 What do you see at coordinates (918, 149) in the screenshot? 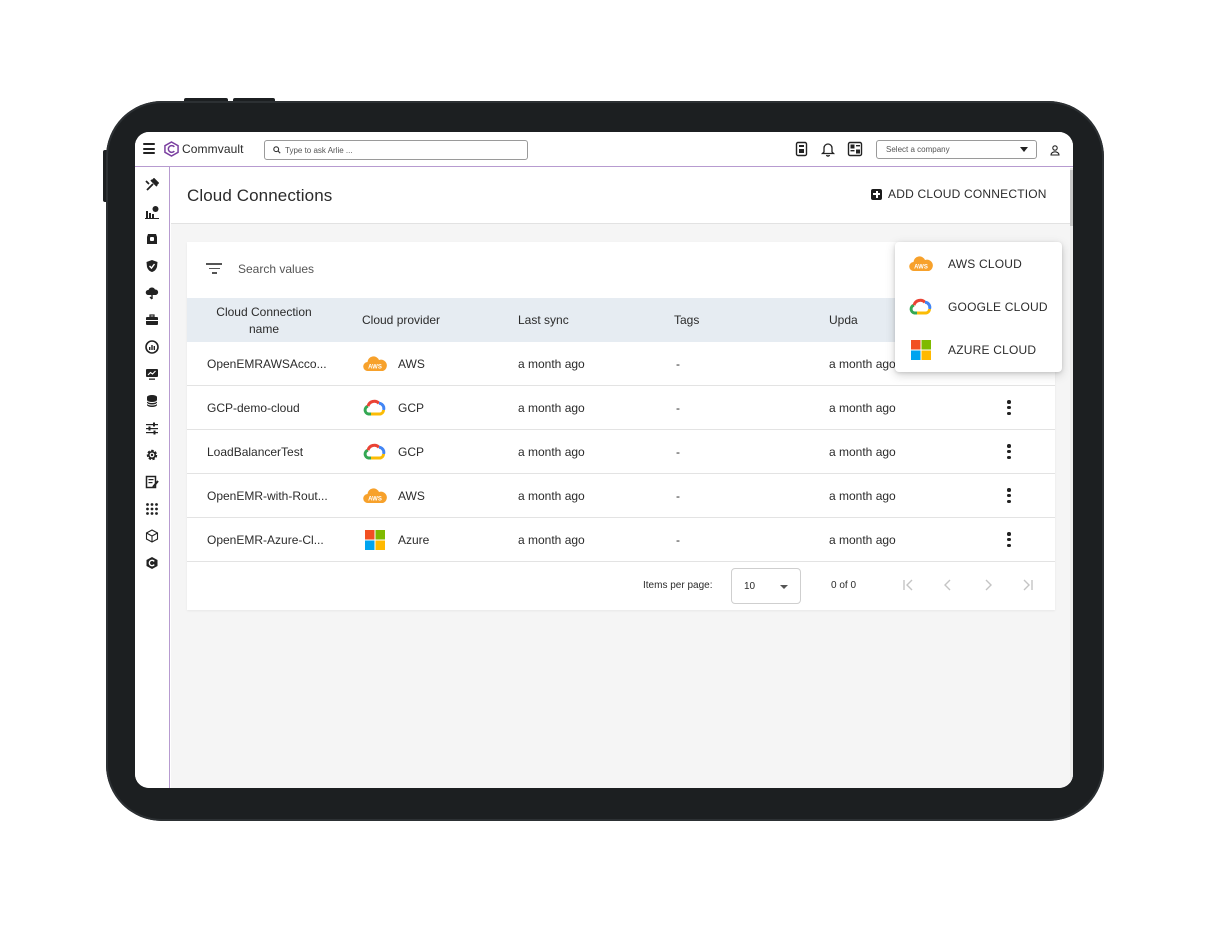
I see `company-select-placeholder: Select a company` at bounding box center [918, 149].